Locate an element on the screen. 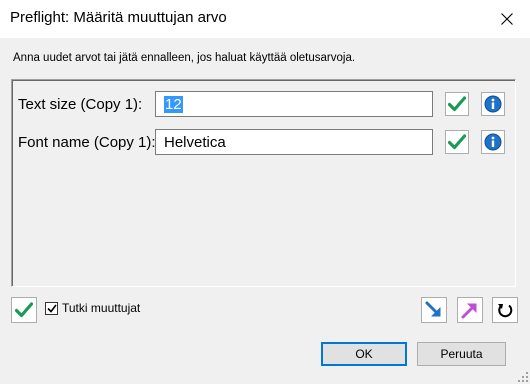  font-name-input: Helvetica is located at coordinates (294, 142).